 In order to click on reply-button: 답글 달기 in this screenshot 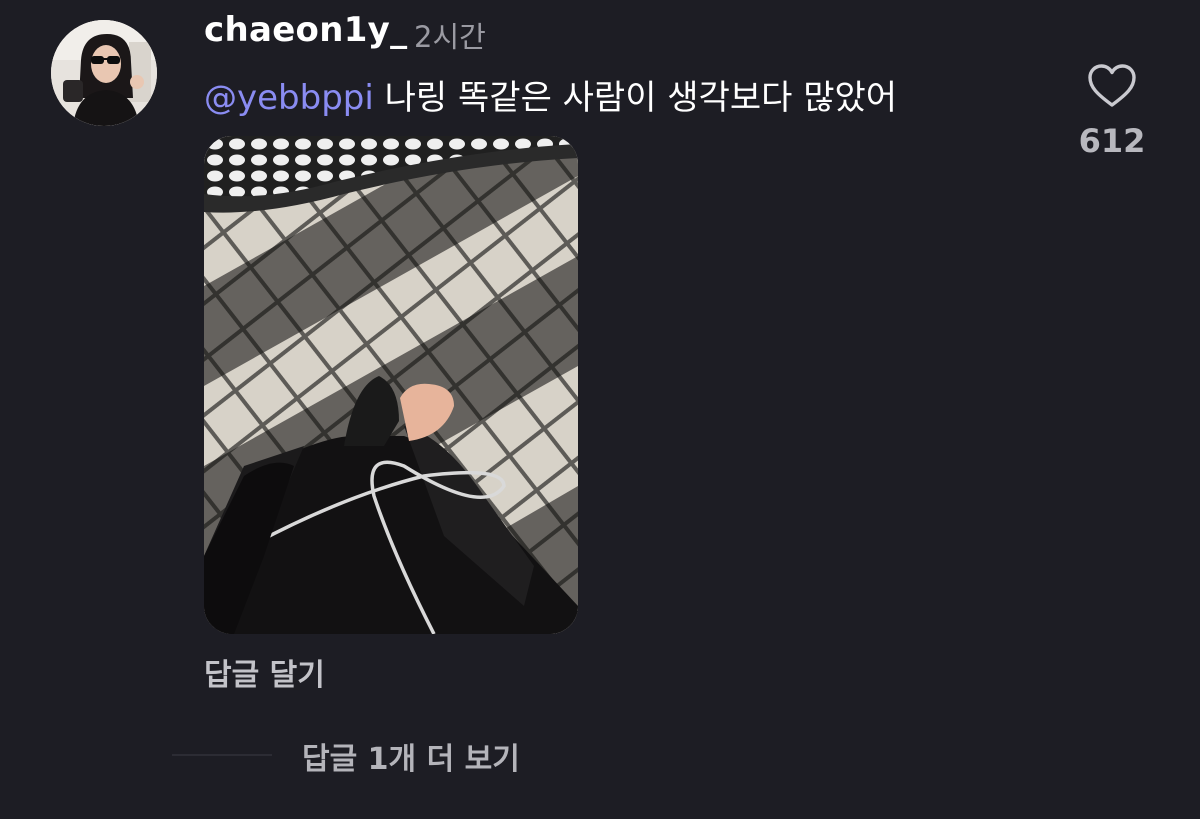, I will do `click(264, 672)`.